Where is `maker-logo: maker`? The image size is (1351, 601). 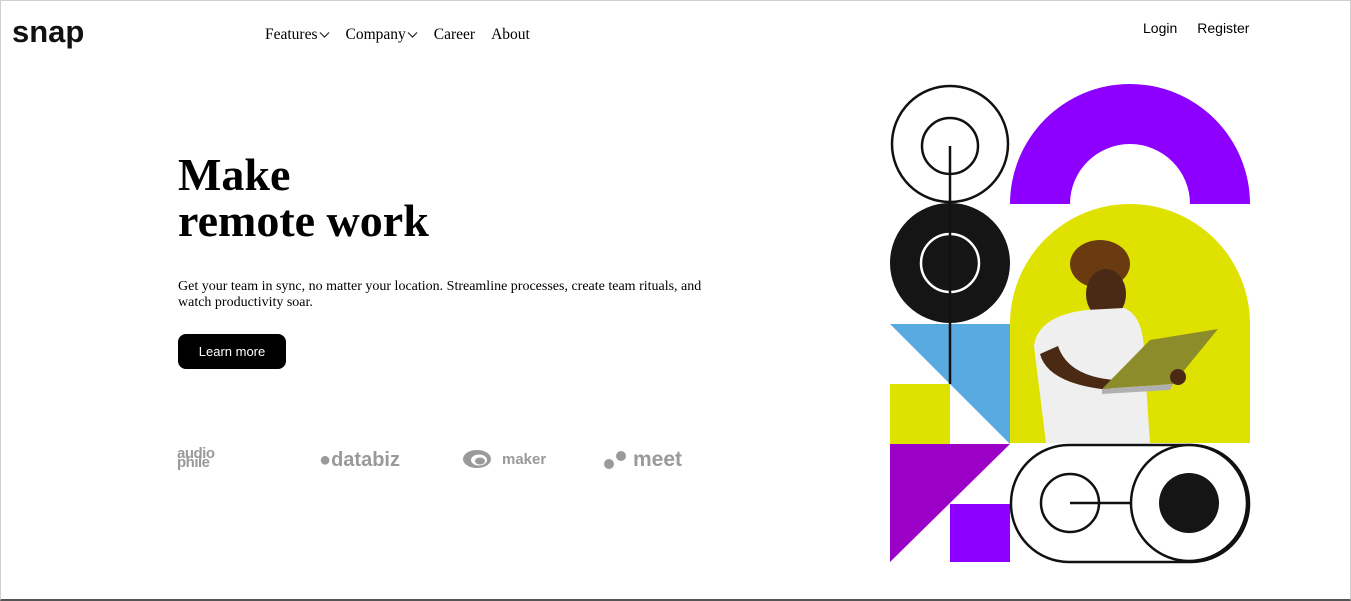 maker-logo: maker is located at coordinates (504, 459).